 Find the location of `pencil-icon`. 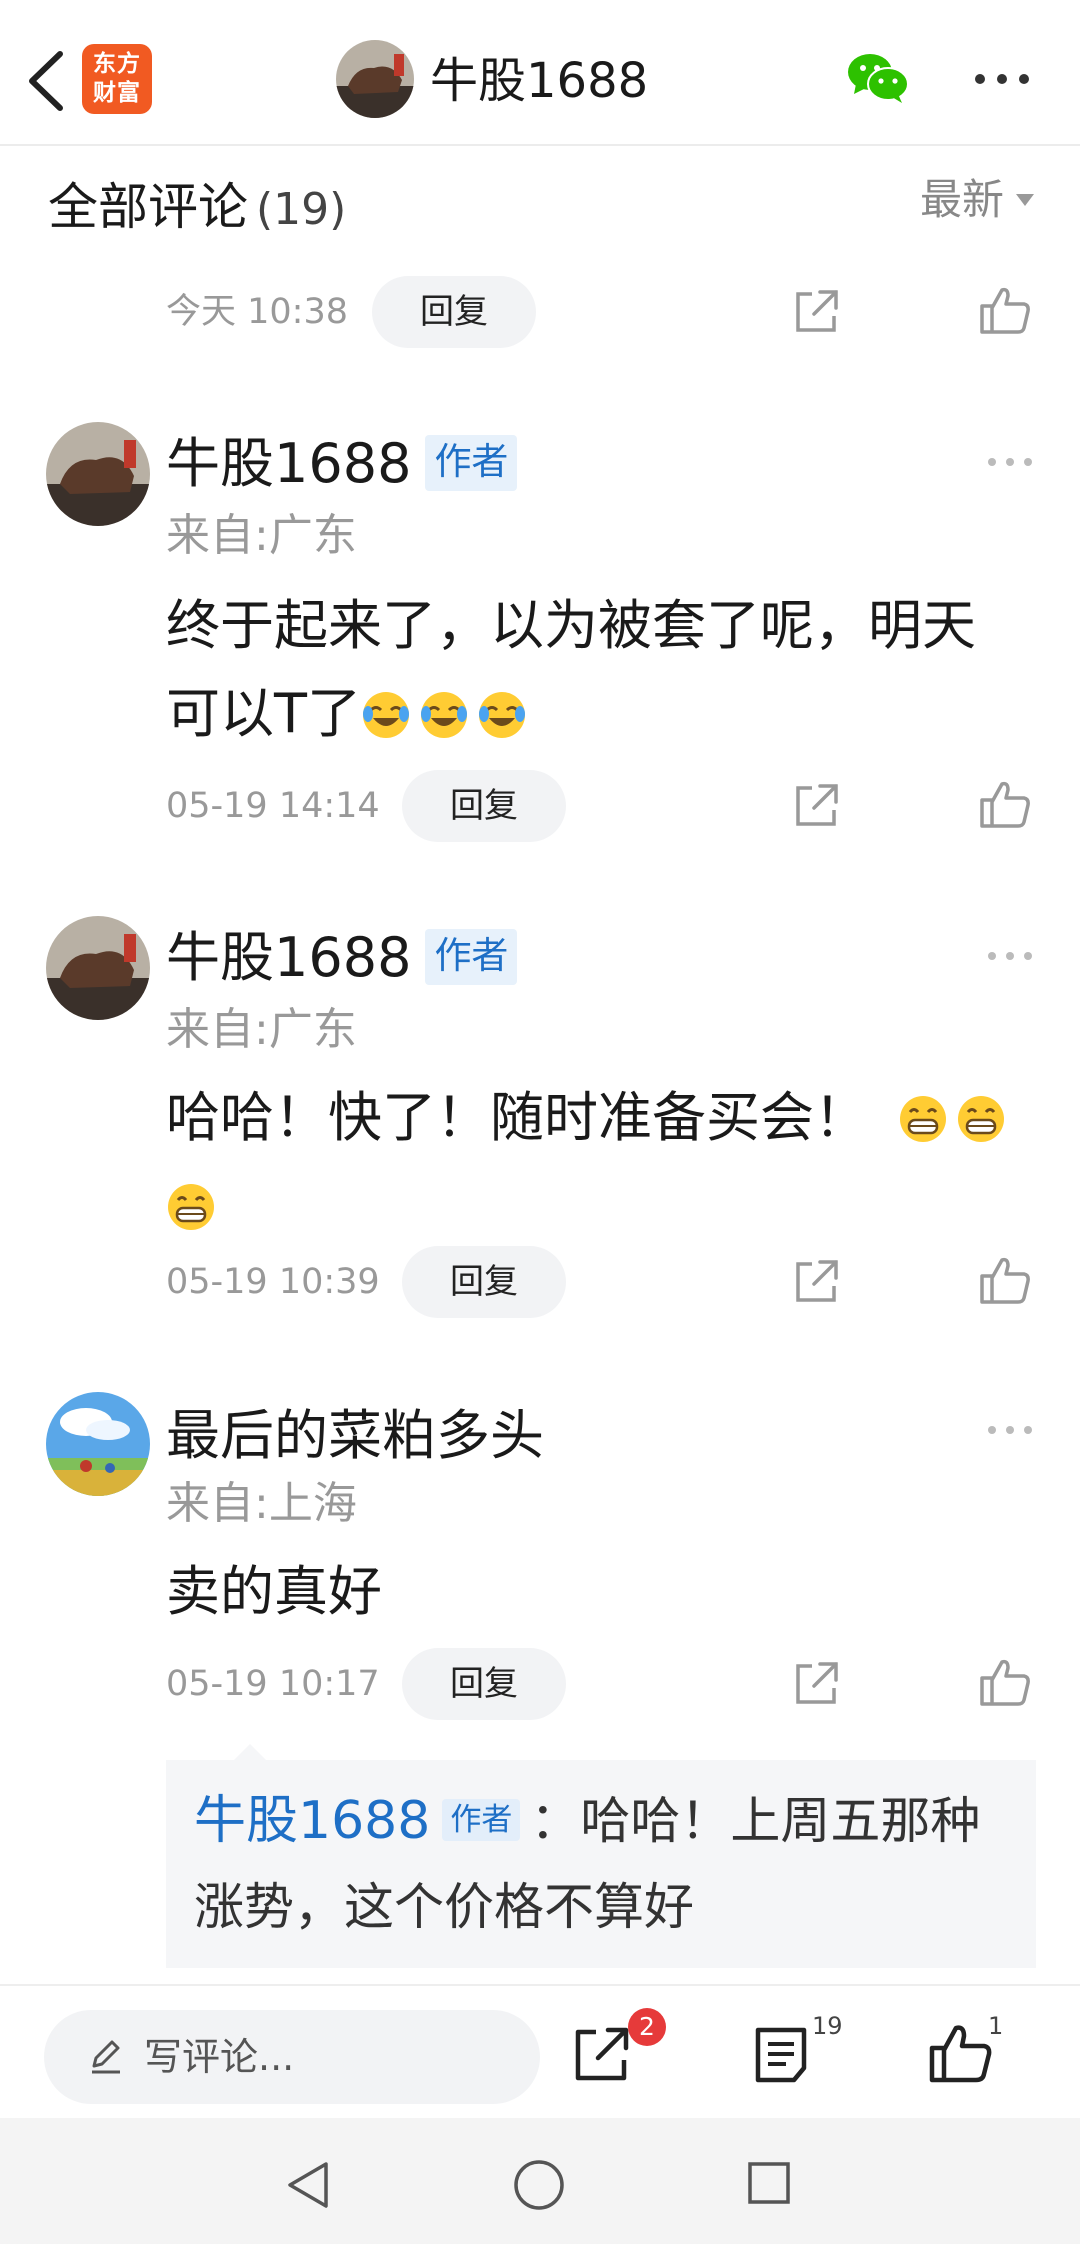

pencil-icon is located at coordinates (106, 2057).